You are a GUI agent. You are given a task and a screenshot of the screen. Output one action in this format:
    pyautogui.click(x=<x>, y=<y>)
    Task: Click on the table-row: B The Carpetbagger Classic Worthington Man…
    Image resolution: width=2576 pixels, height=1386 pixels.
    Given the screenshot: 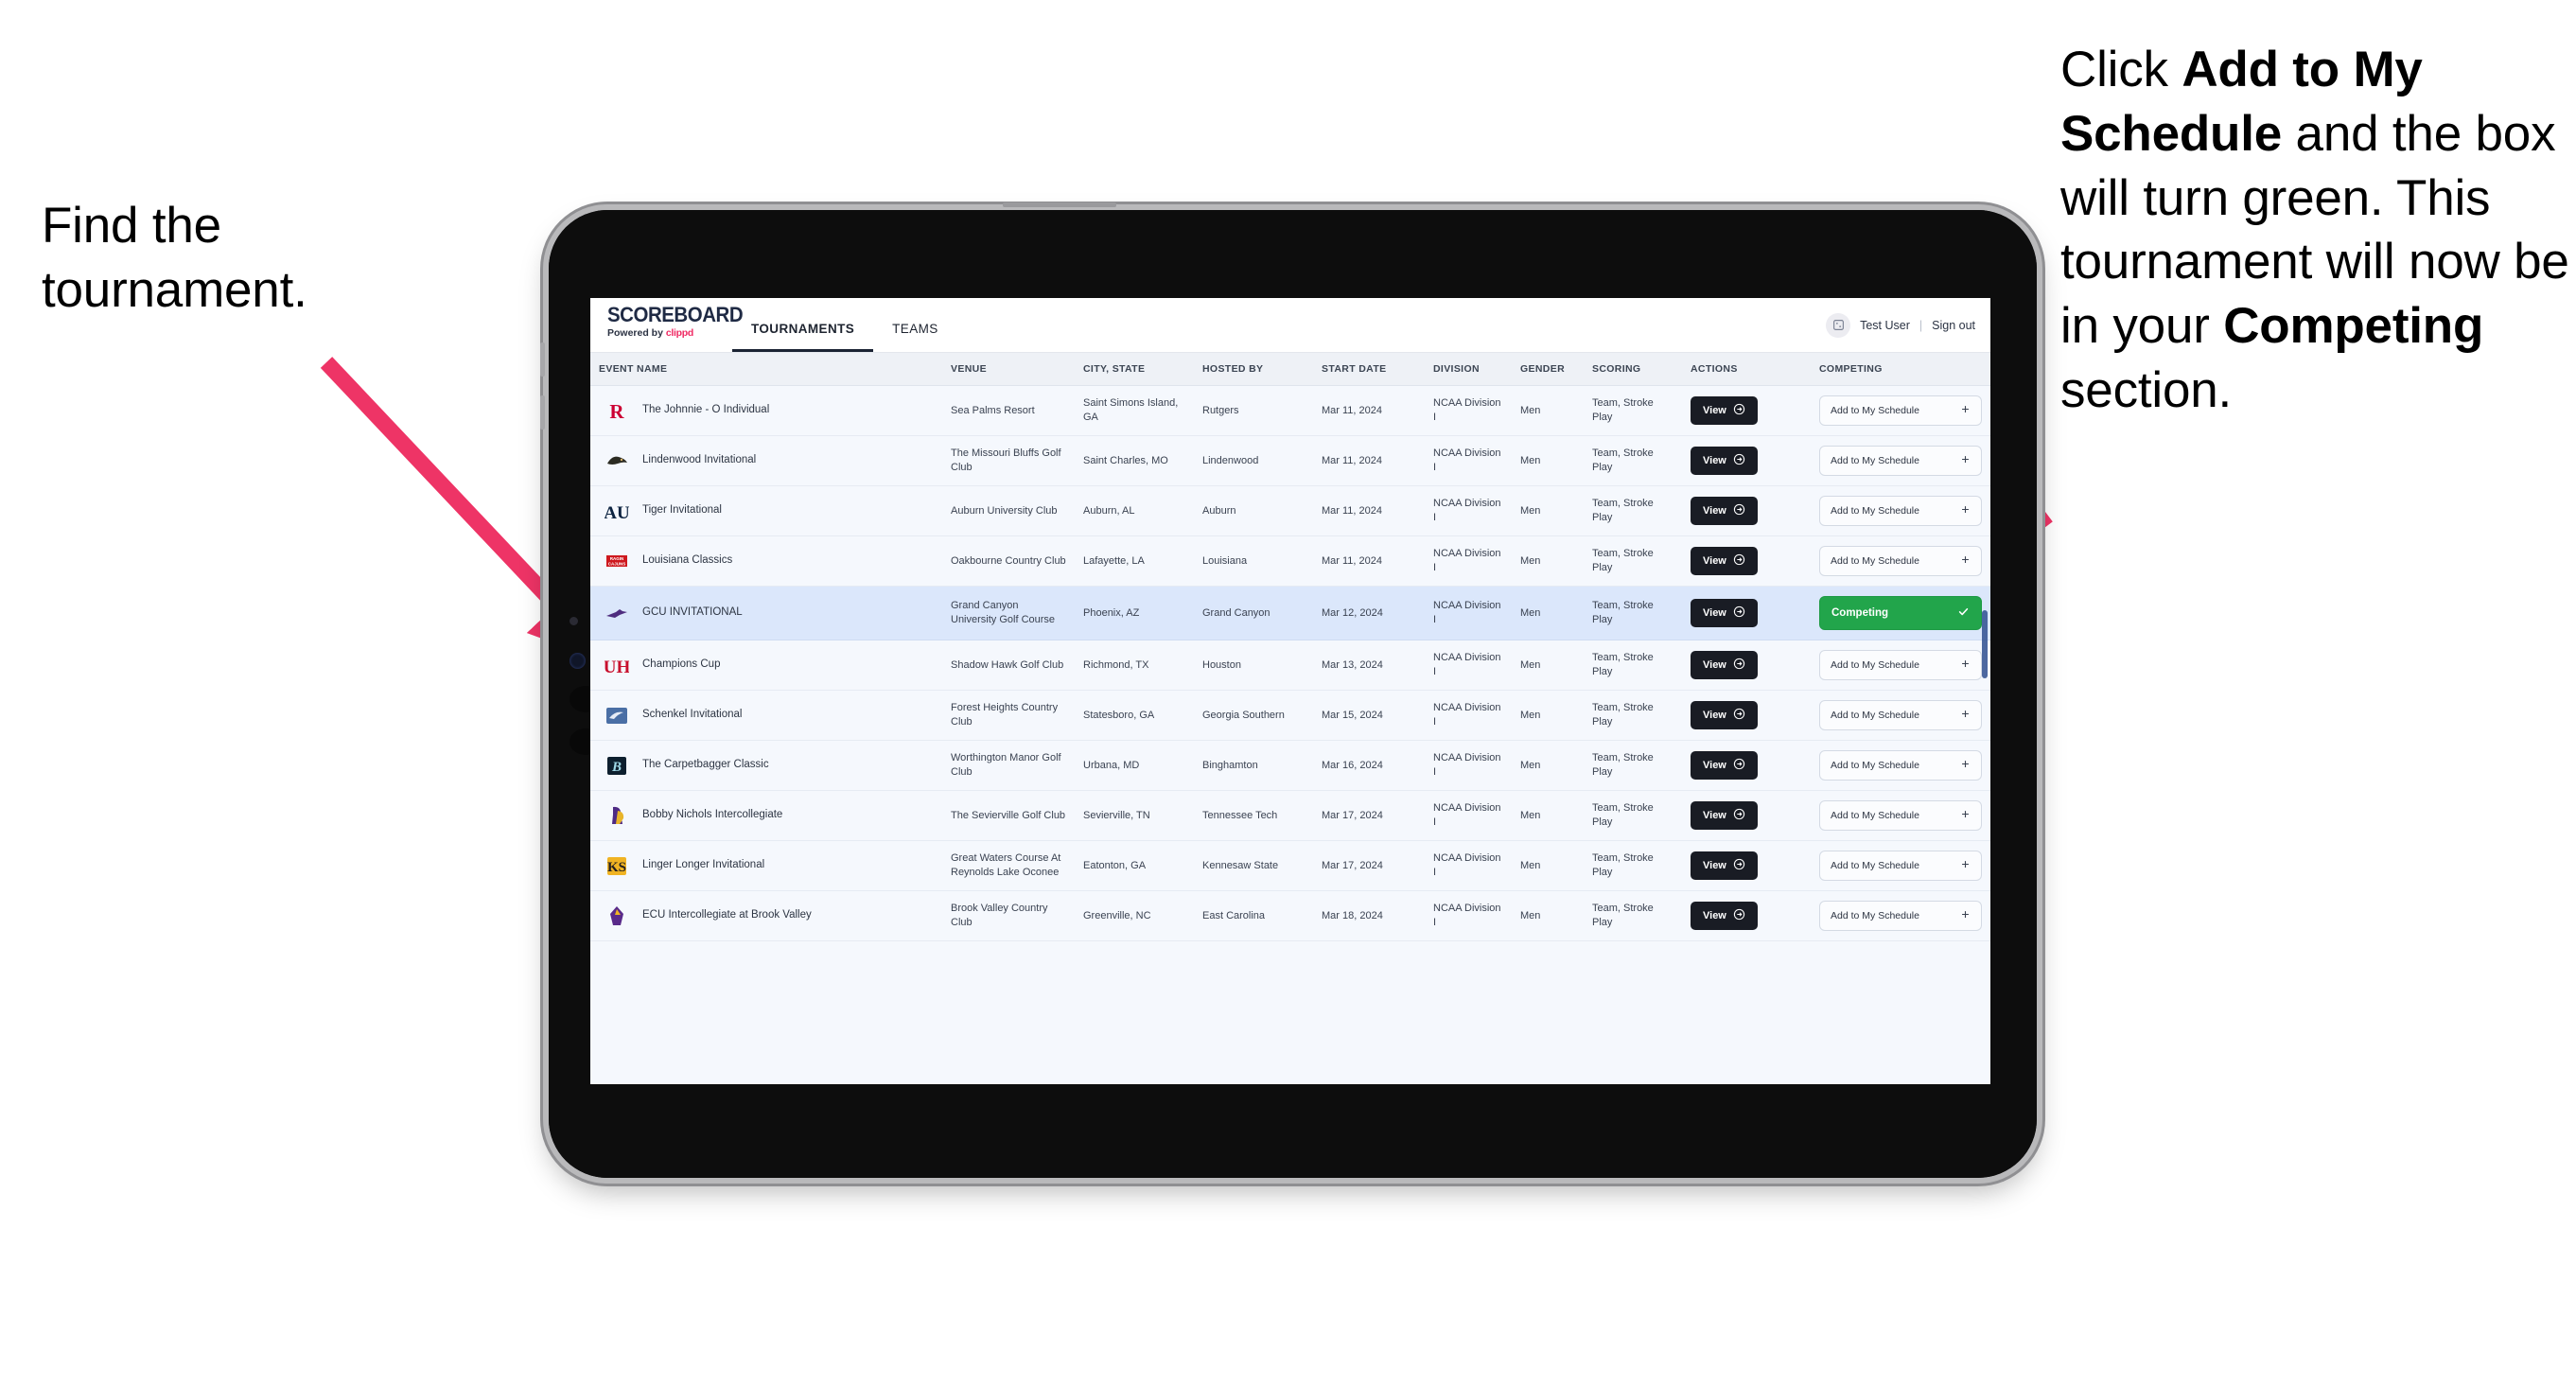 What is the action you would take?
    pyautogui.click(x=1290, y=765)
    